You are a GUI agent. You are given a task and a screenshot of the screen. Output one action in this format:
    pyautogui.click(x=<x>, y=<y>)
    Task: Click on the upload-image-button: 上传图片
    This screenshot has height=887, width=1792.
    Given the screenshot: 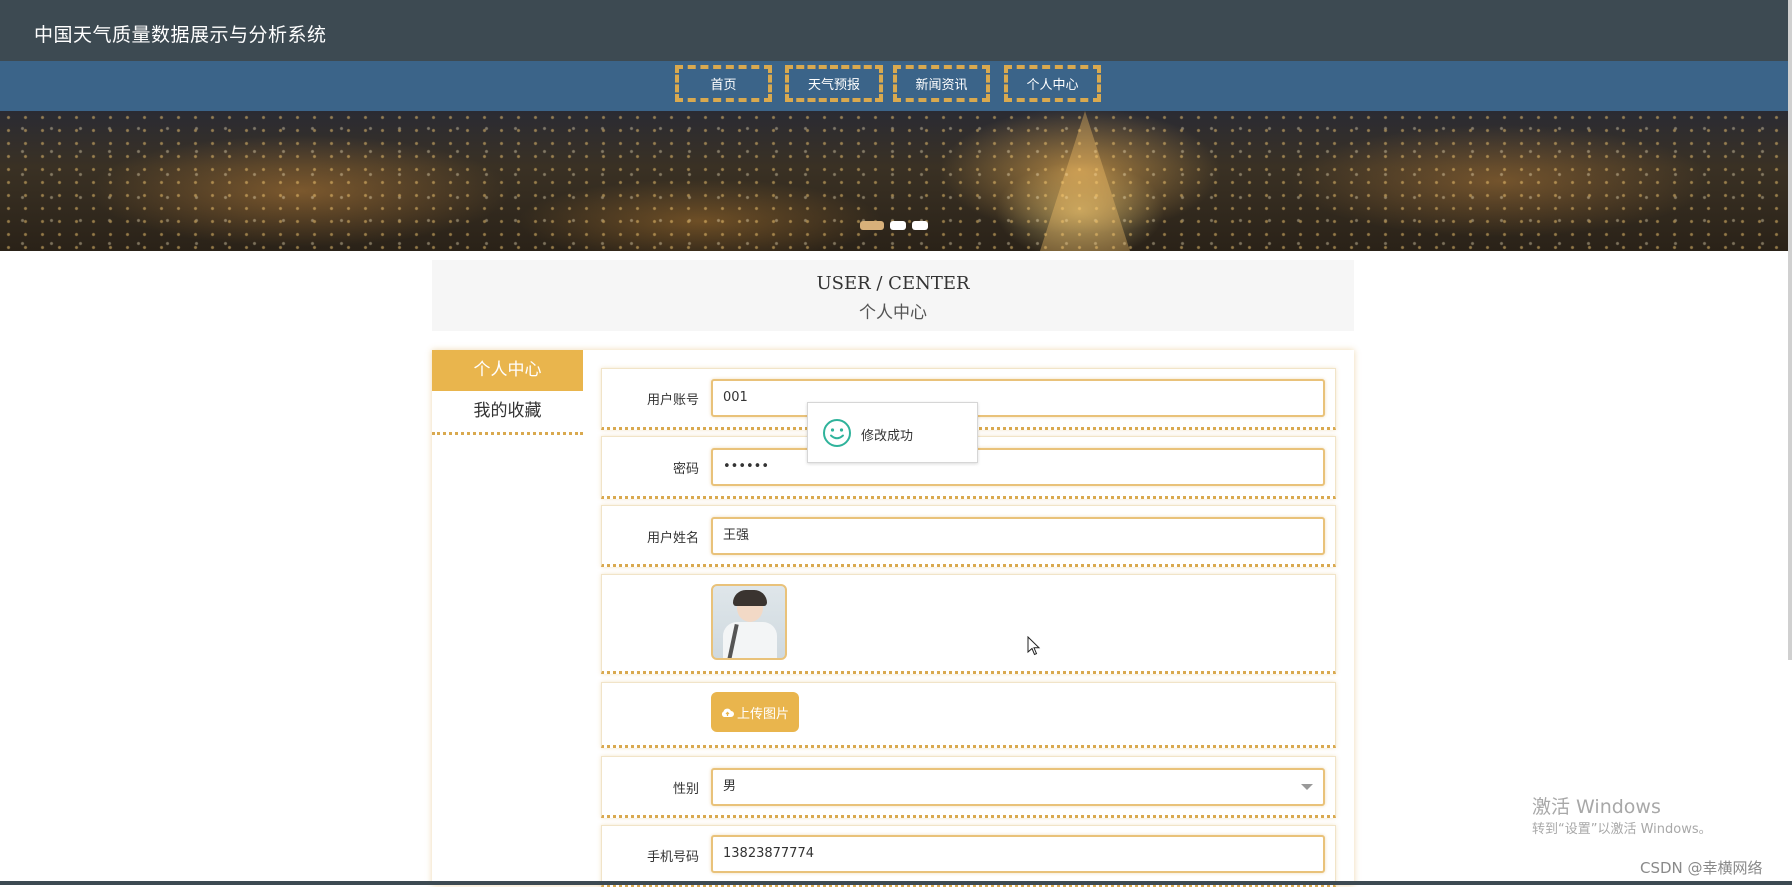 What is the action you would take?
    pyautogui.click(x=755, y=712)
    